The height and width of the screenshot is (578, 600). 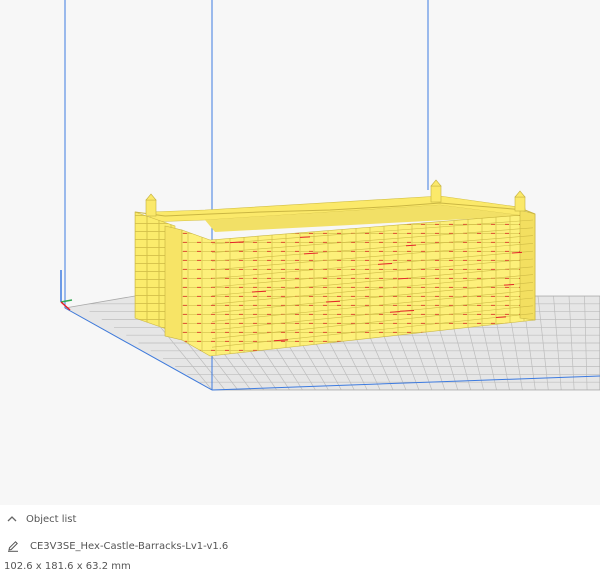 I want to click on object-file-row: CE3V3SE_Hex-Castle-Barracks-Lv1-v1.6, so click(x=117, y=546).